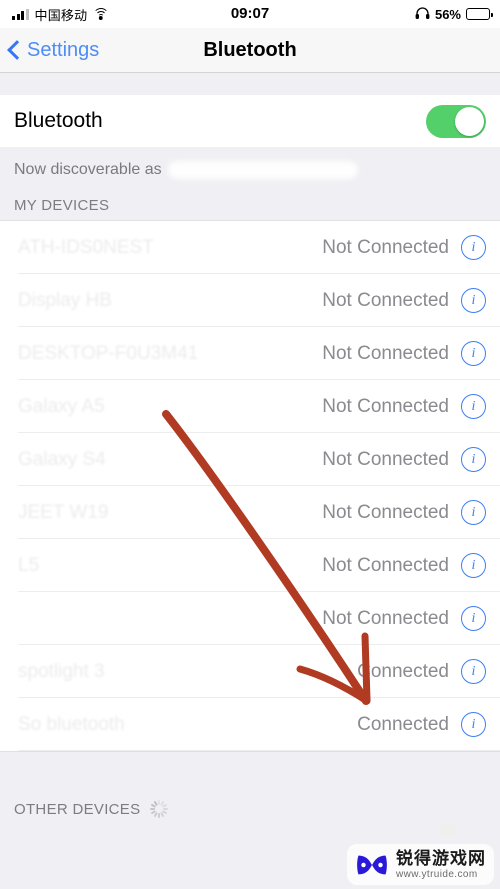 This screenshot has height=889, width=500. I want to click on headphones-icon, so click(422, 14).